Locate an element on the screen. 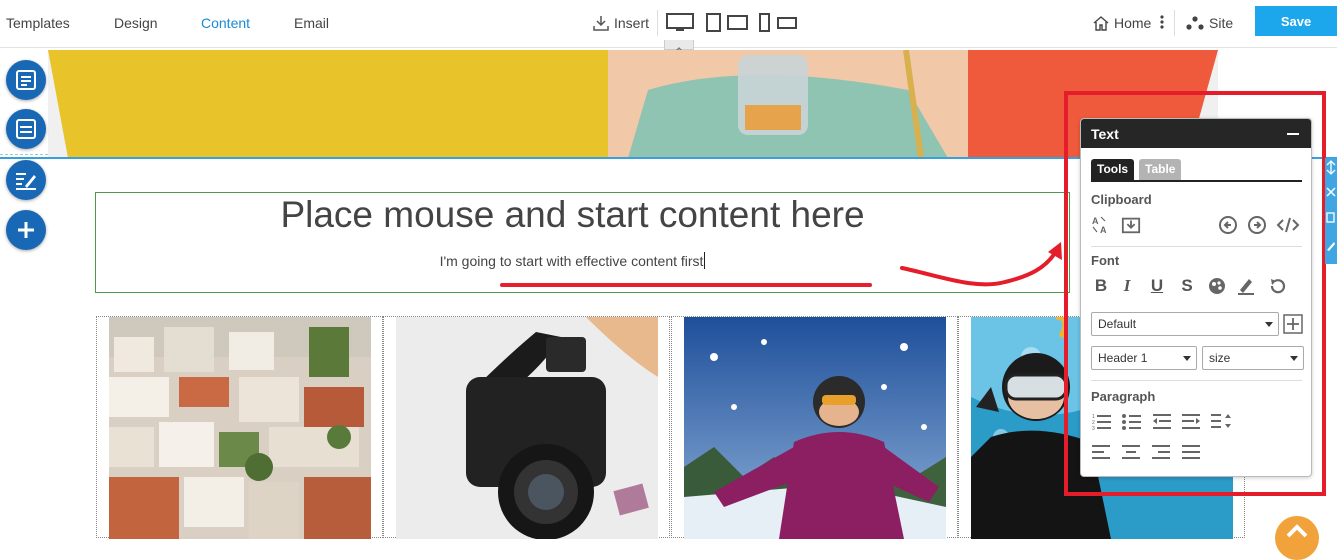 The width and height of the screenshot is (1337, 560). insert-label: Insert is located at coordinates (632, 23).